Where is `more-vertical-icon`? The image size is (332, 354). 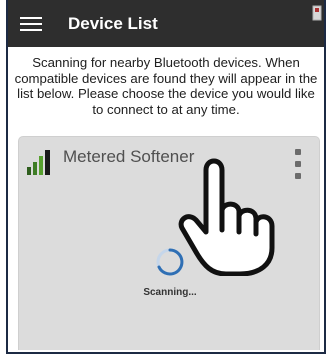 more-vertical-icon is located at coordinates (298, 164).